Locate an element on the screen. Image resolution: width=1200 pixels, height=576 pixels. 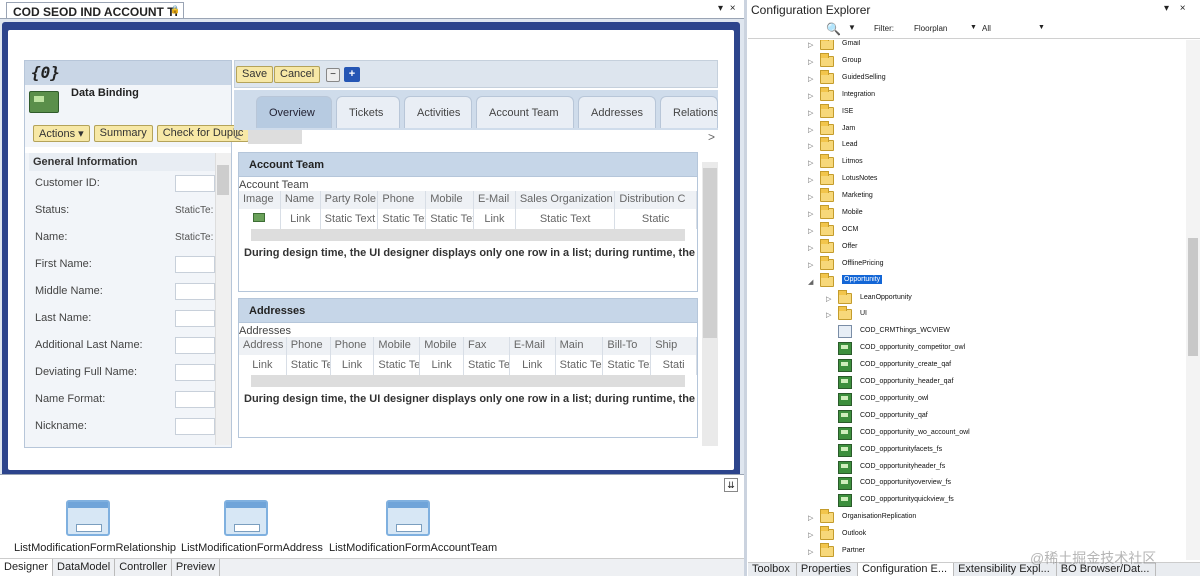
form-vscroll-thumb is located at coordinates (710, 253).